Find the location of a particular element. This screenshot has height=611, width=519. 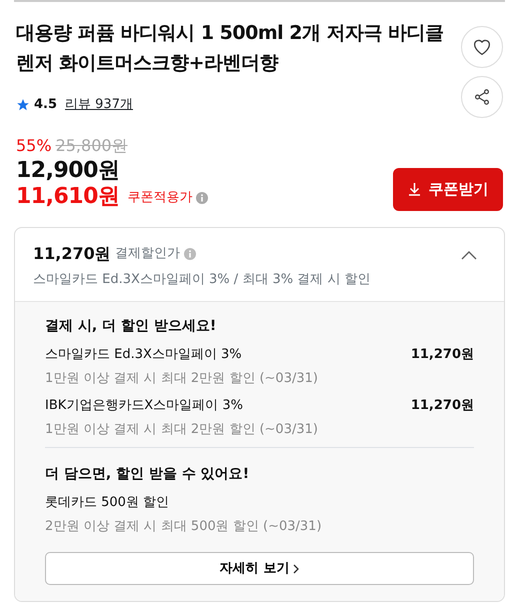

offer-condition: 2만원 이상 결제 시 최대 500원 할인 (~03/31) is located at coordinates (184, 527).